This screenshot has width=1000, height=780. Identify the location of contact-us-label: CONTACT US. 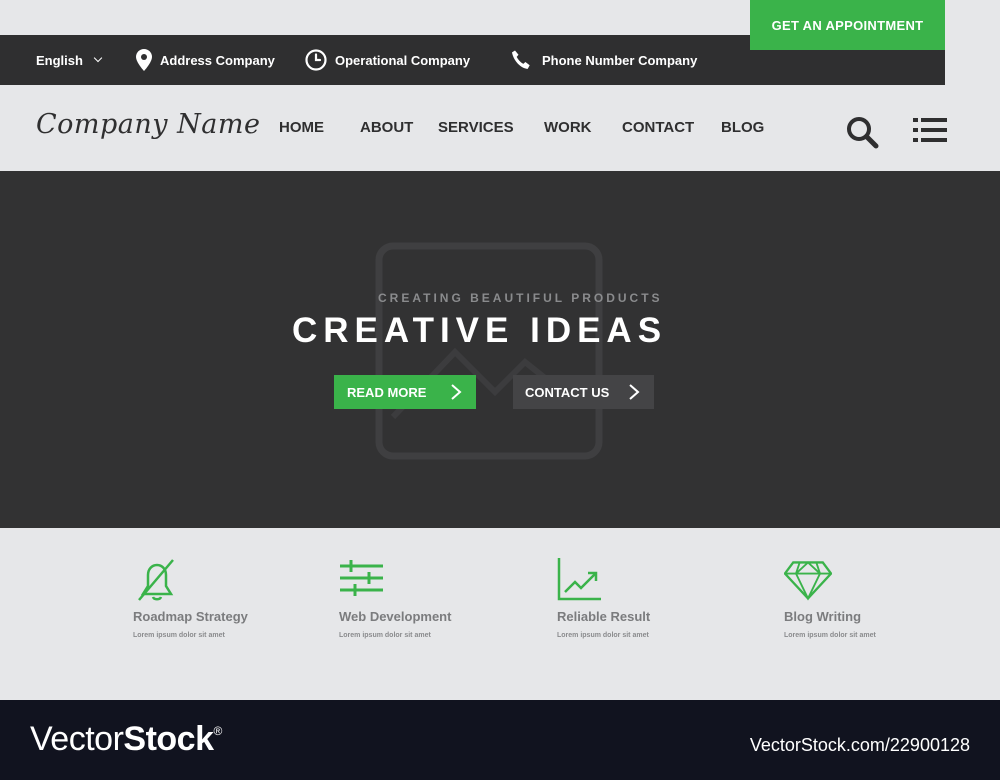
(567, 392).